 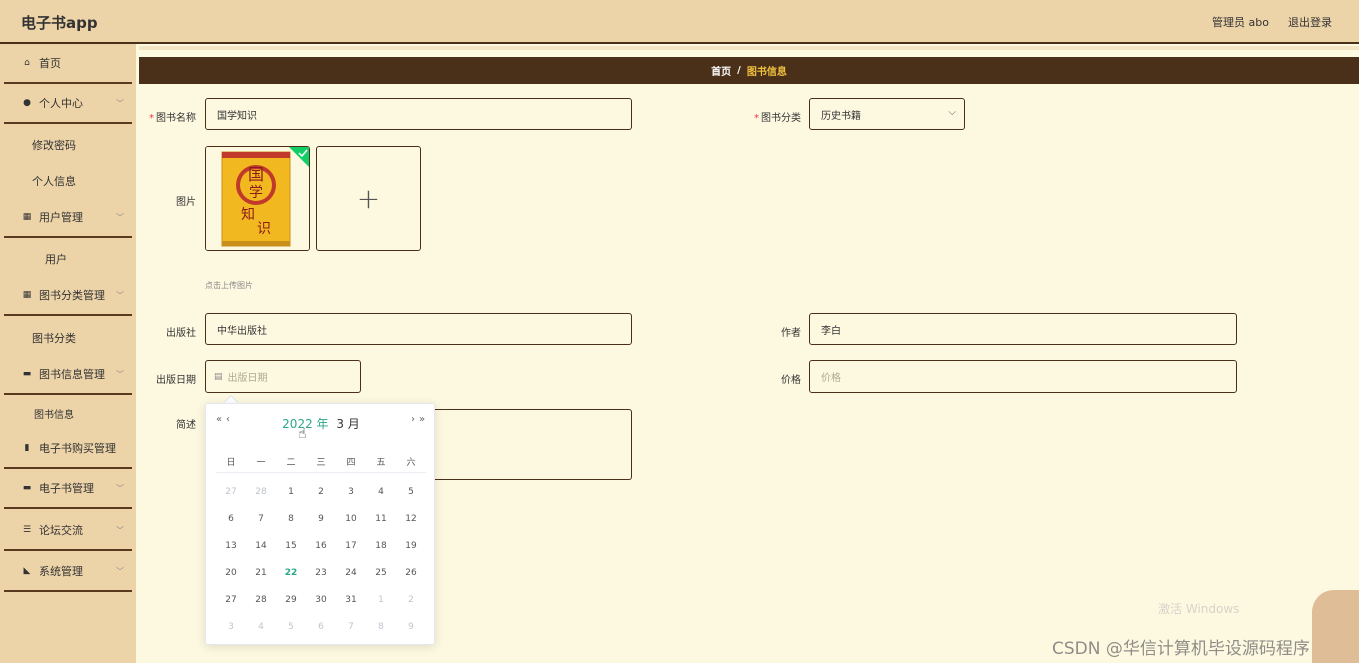 What do you see at coordinates (27, 103) in the screenshot?
I see `user-icon: ●` at bounding box center [27, 103].